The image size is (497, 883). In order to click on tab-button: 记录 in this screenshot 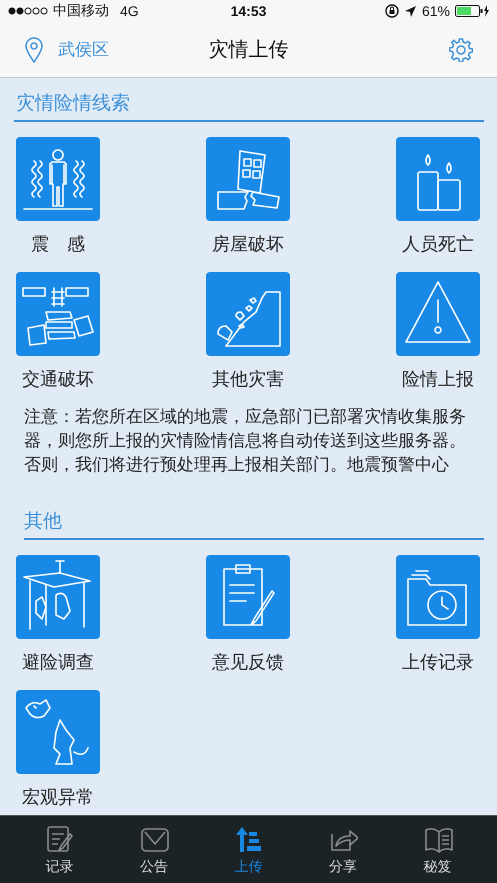, I will do `click(59, 849)`.